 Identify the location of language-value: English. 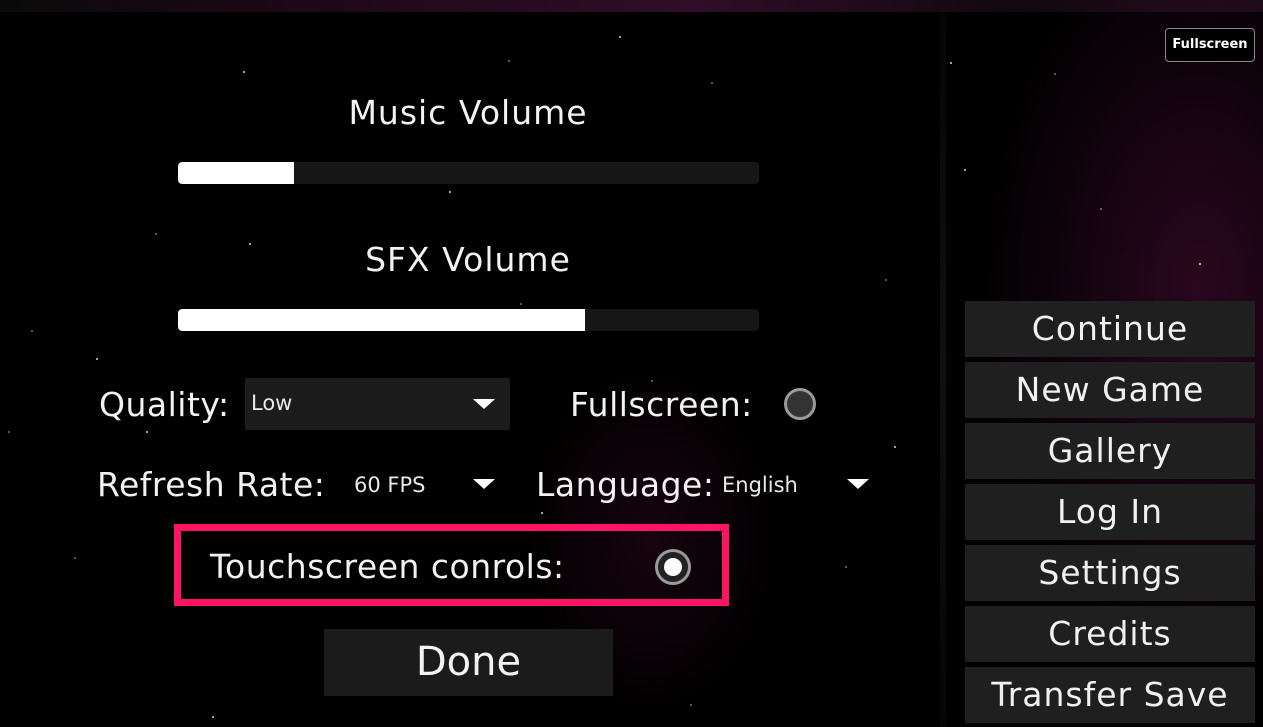
(760, 485).